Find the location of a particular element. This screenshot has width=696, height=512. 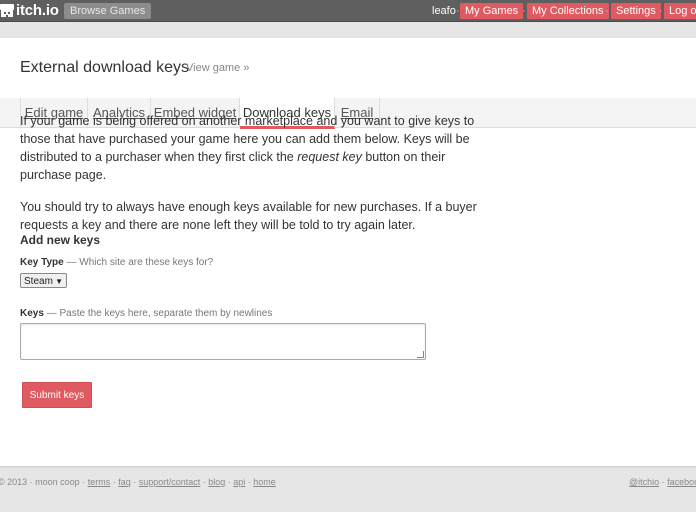

logo: itch.io is located at coordinates (29, 10).